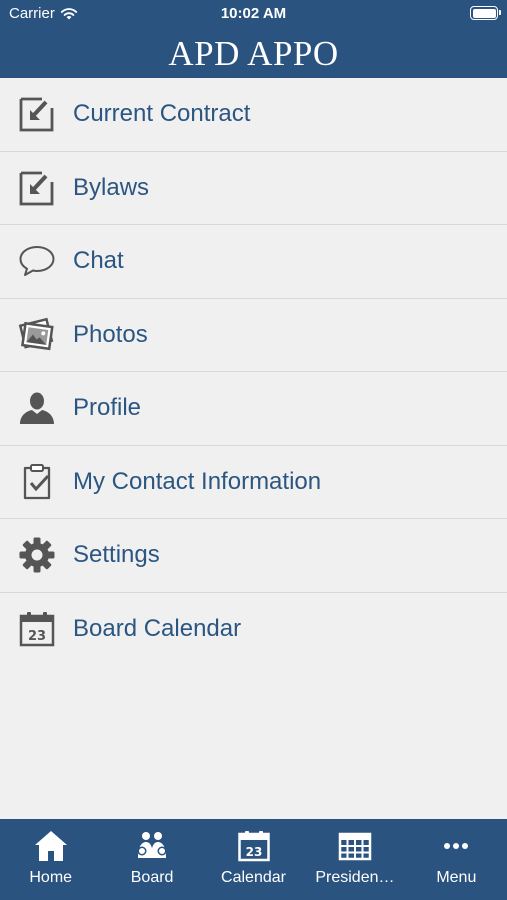 The width and height of the screenshot is (507, 900). I want to click on app-title: APD APPO, so click(253, 53).